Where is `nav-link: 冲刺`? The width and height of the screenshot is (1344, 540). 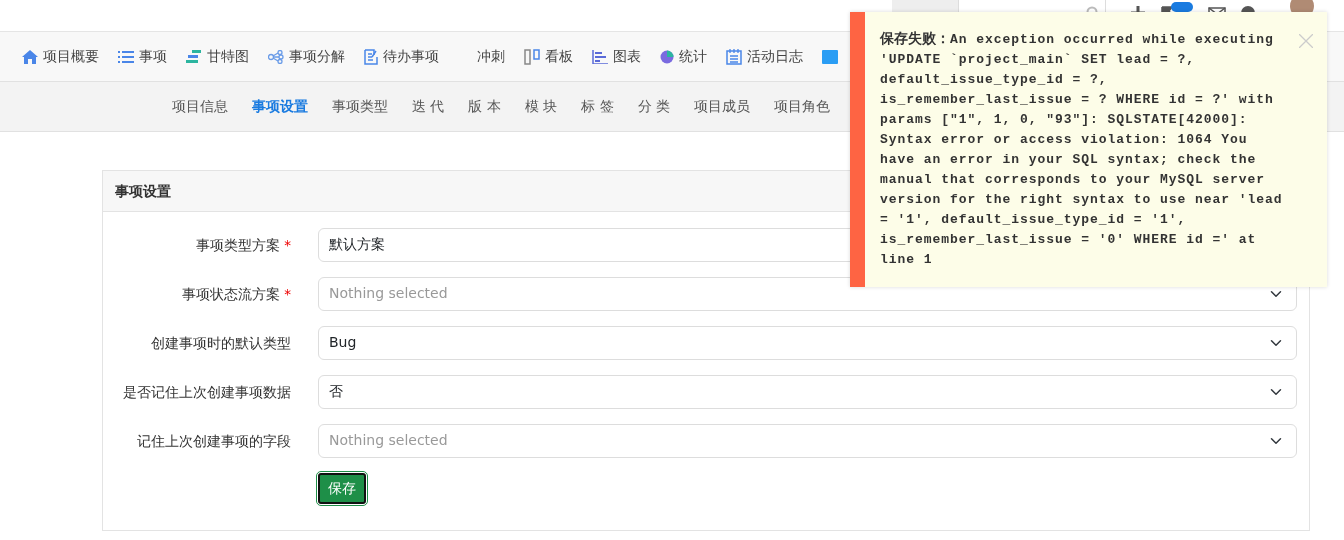 nav-link: 冲刺 is located at coordinates (491, 56).